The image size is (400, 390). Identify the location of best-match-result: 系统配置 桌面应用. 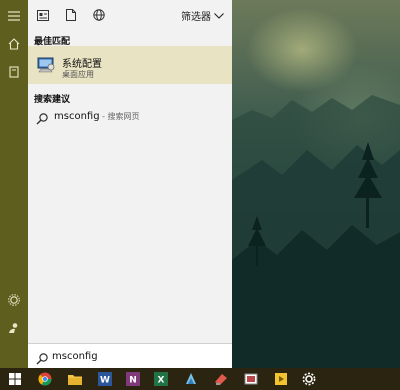
(130, 65).